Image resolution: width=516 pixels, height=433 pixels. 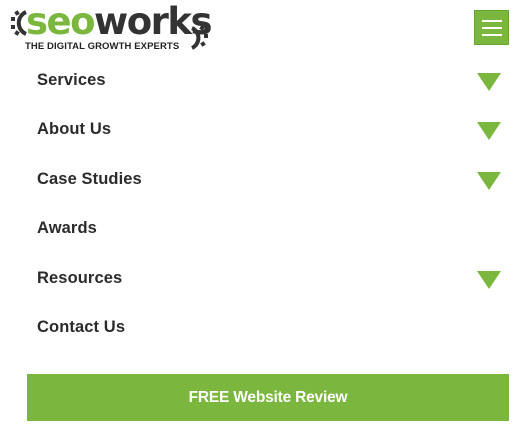 What do you see at coordinates (199, 37) in the screenshot?
I see `gear-icon` at bounding box center [199, 37].